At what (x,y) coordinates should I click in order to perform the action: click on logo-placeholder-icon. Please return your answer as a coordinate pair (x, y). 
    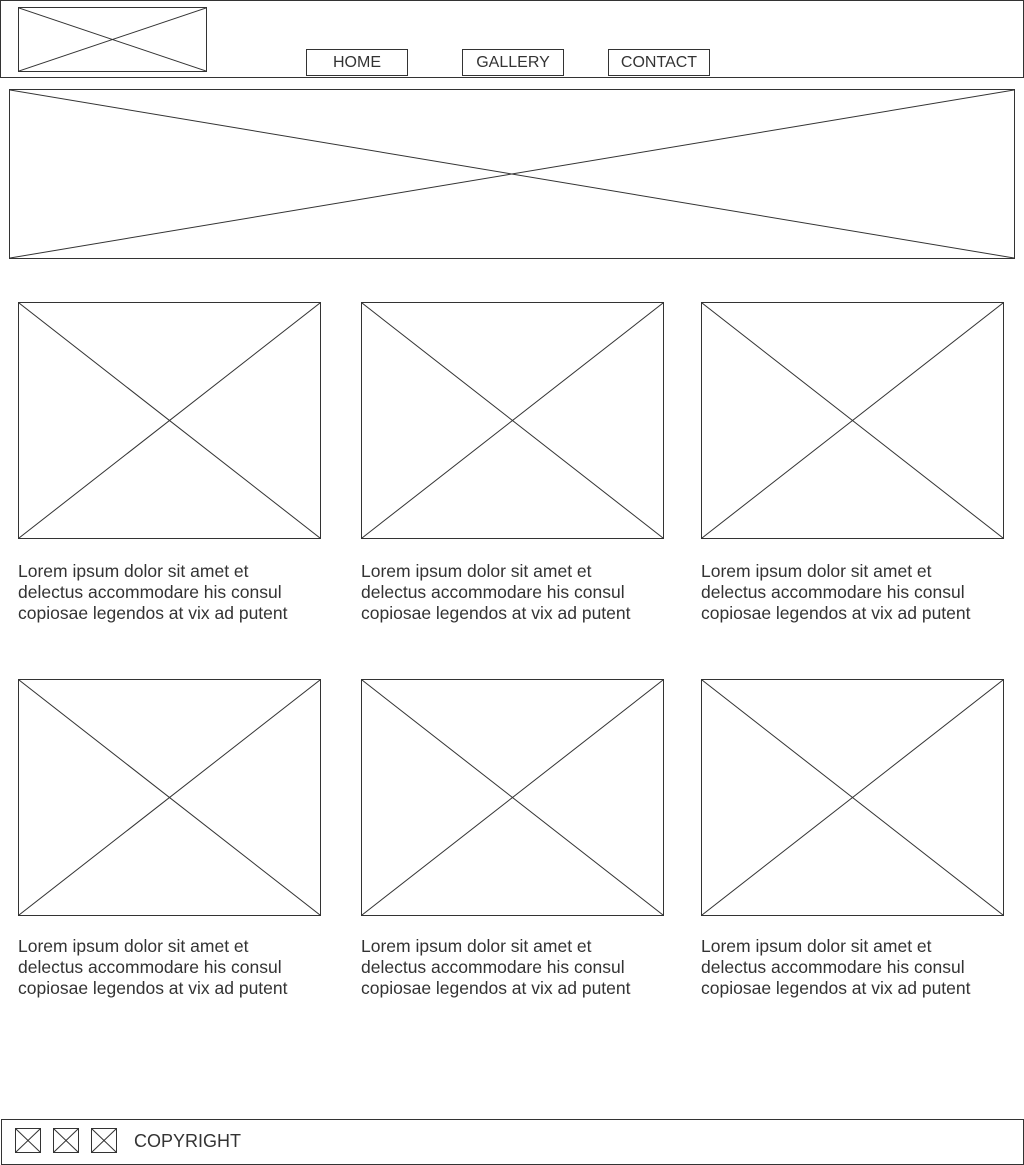
    Looking at the image, I should click on (112, 39).